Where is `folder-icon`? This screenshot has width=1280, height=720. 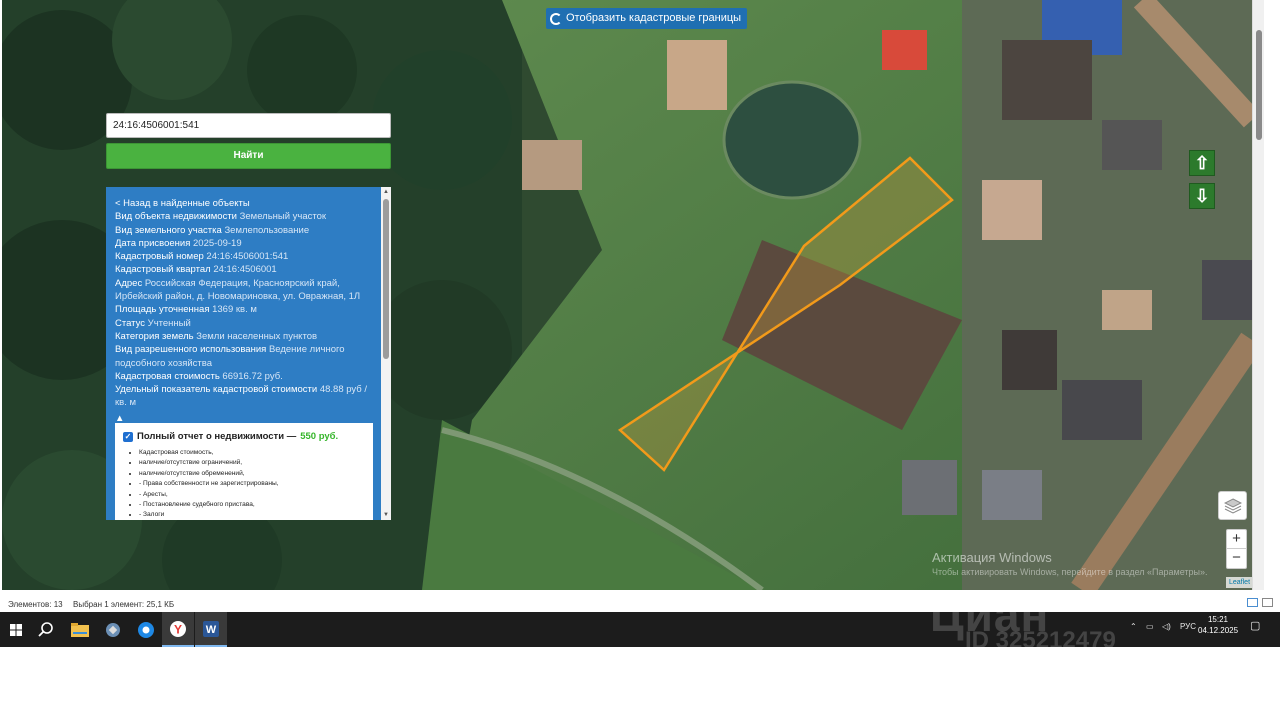 folder-icon is located at coordinates (80, 629).